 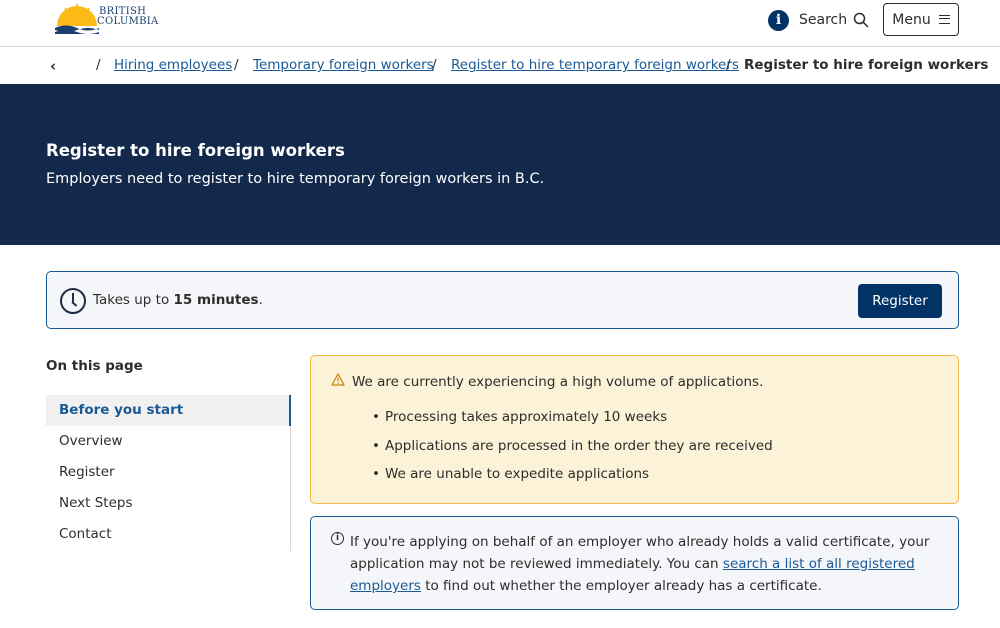 I want to click on nav-item-before-you-start: Before you start, so click(x=168, y=410).